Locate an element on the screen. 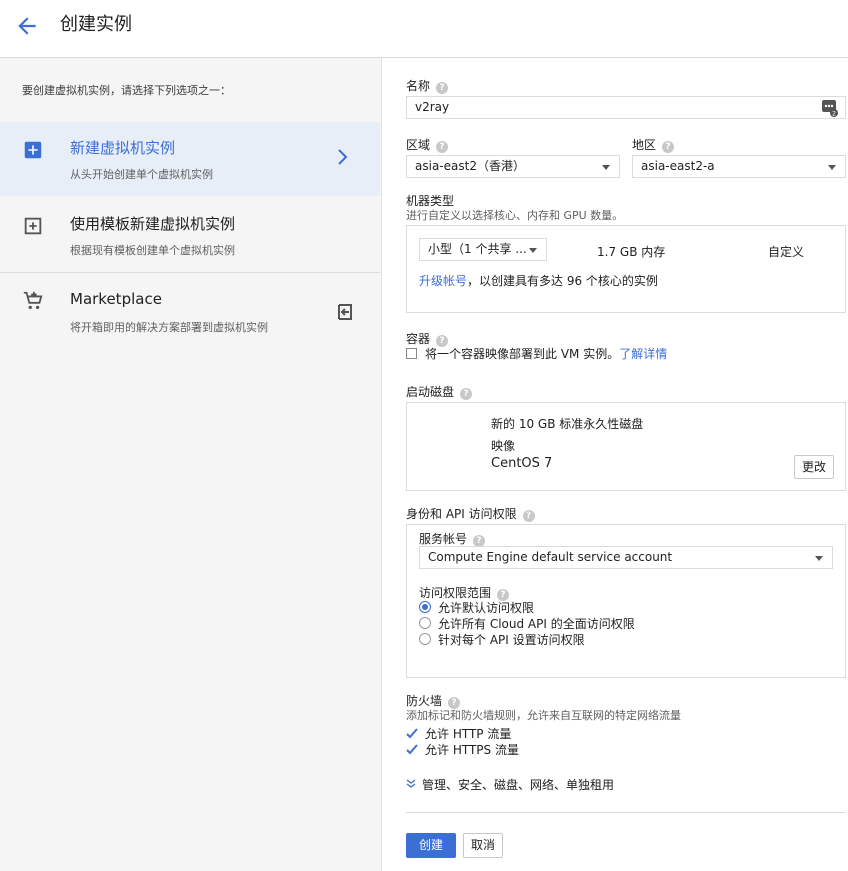 The width and height of the screenshot is (848, 871). cart-icon is located at coordinates (33, 300).